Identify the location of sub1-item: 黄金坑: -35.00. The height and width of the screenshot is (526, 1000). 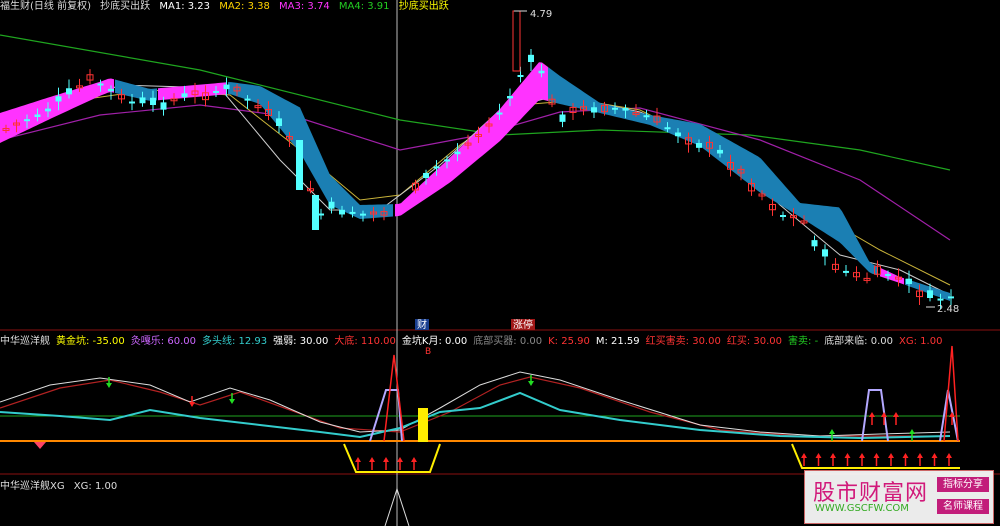
(90, 341).